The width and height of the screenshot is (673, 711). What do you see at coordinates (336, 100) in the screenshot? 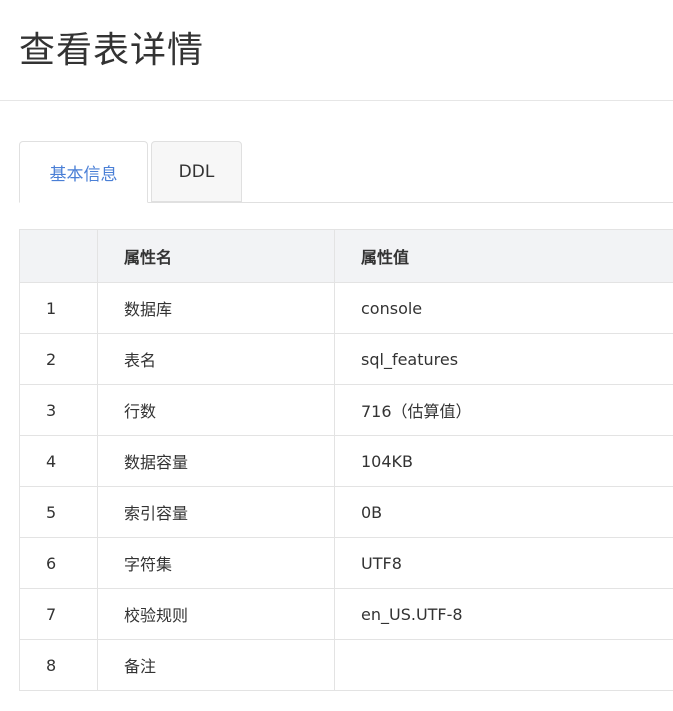
I see `title-divider` at bounding box center [336, 100].